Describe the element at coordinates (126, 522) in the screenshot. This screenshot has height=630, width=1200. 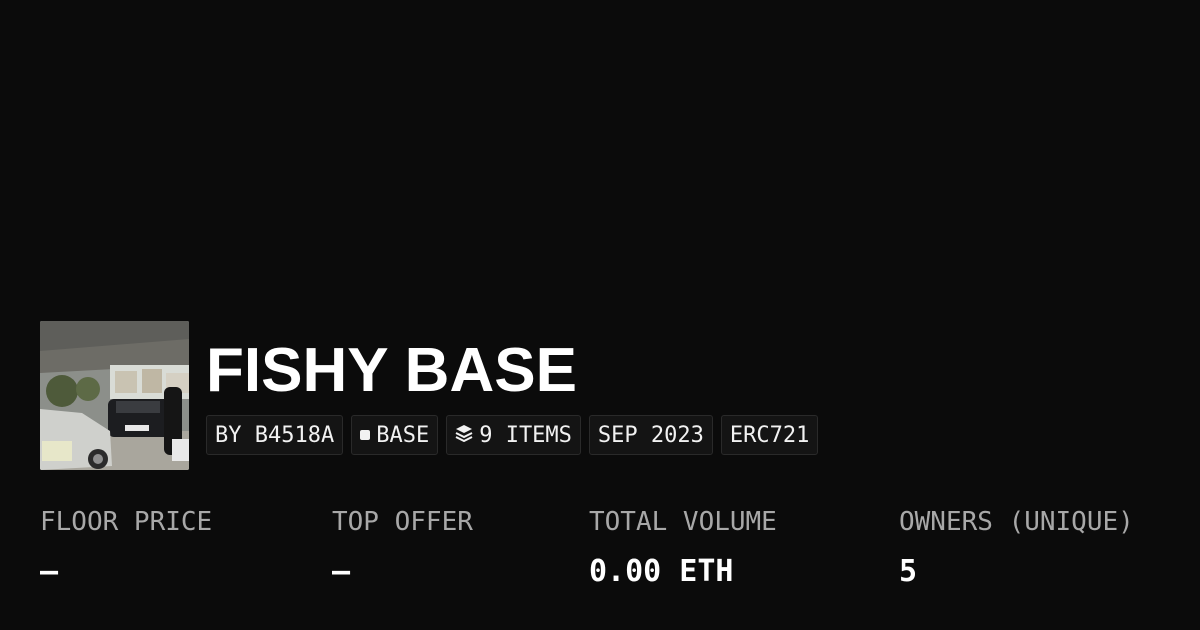
I see `floor-price-label: FLOOR PRICE` at that location.